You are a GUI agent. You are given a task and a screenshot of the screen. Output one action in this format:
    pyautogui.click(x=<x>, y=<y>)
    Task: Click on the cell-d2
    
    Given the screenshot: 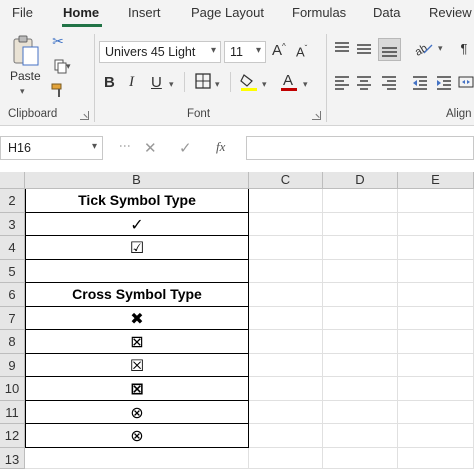 What is the action you would take?
    pyautogui.click(x=360, y=201)
    